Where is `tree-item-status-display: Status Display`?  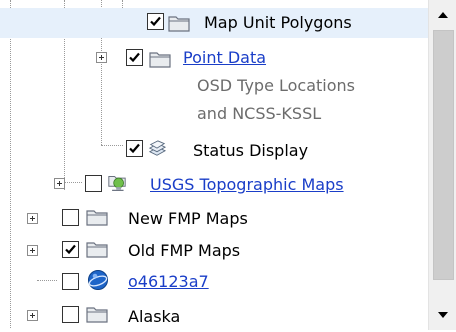
tree-item-status-display: Status Display is located at coordinates (214, 151).